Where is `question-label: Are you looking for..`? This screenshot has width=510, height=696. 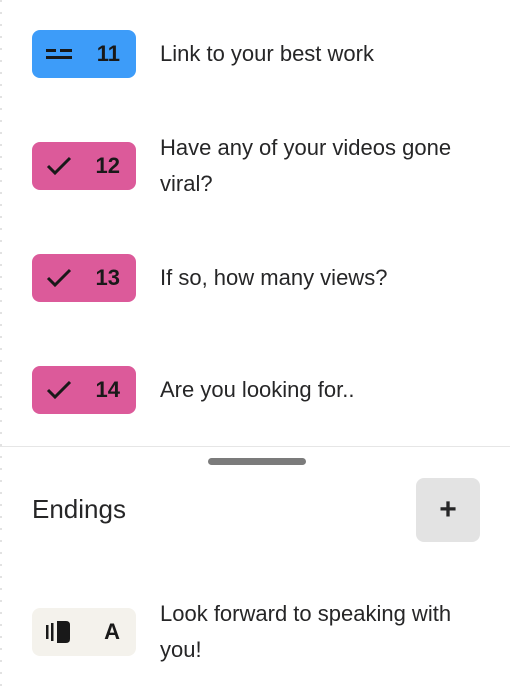
question-label: Are you looking for.. is located at coordinates (257, 389).